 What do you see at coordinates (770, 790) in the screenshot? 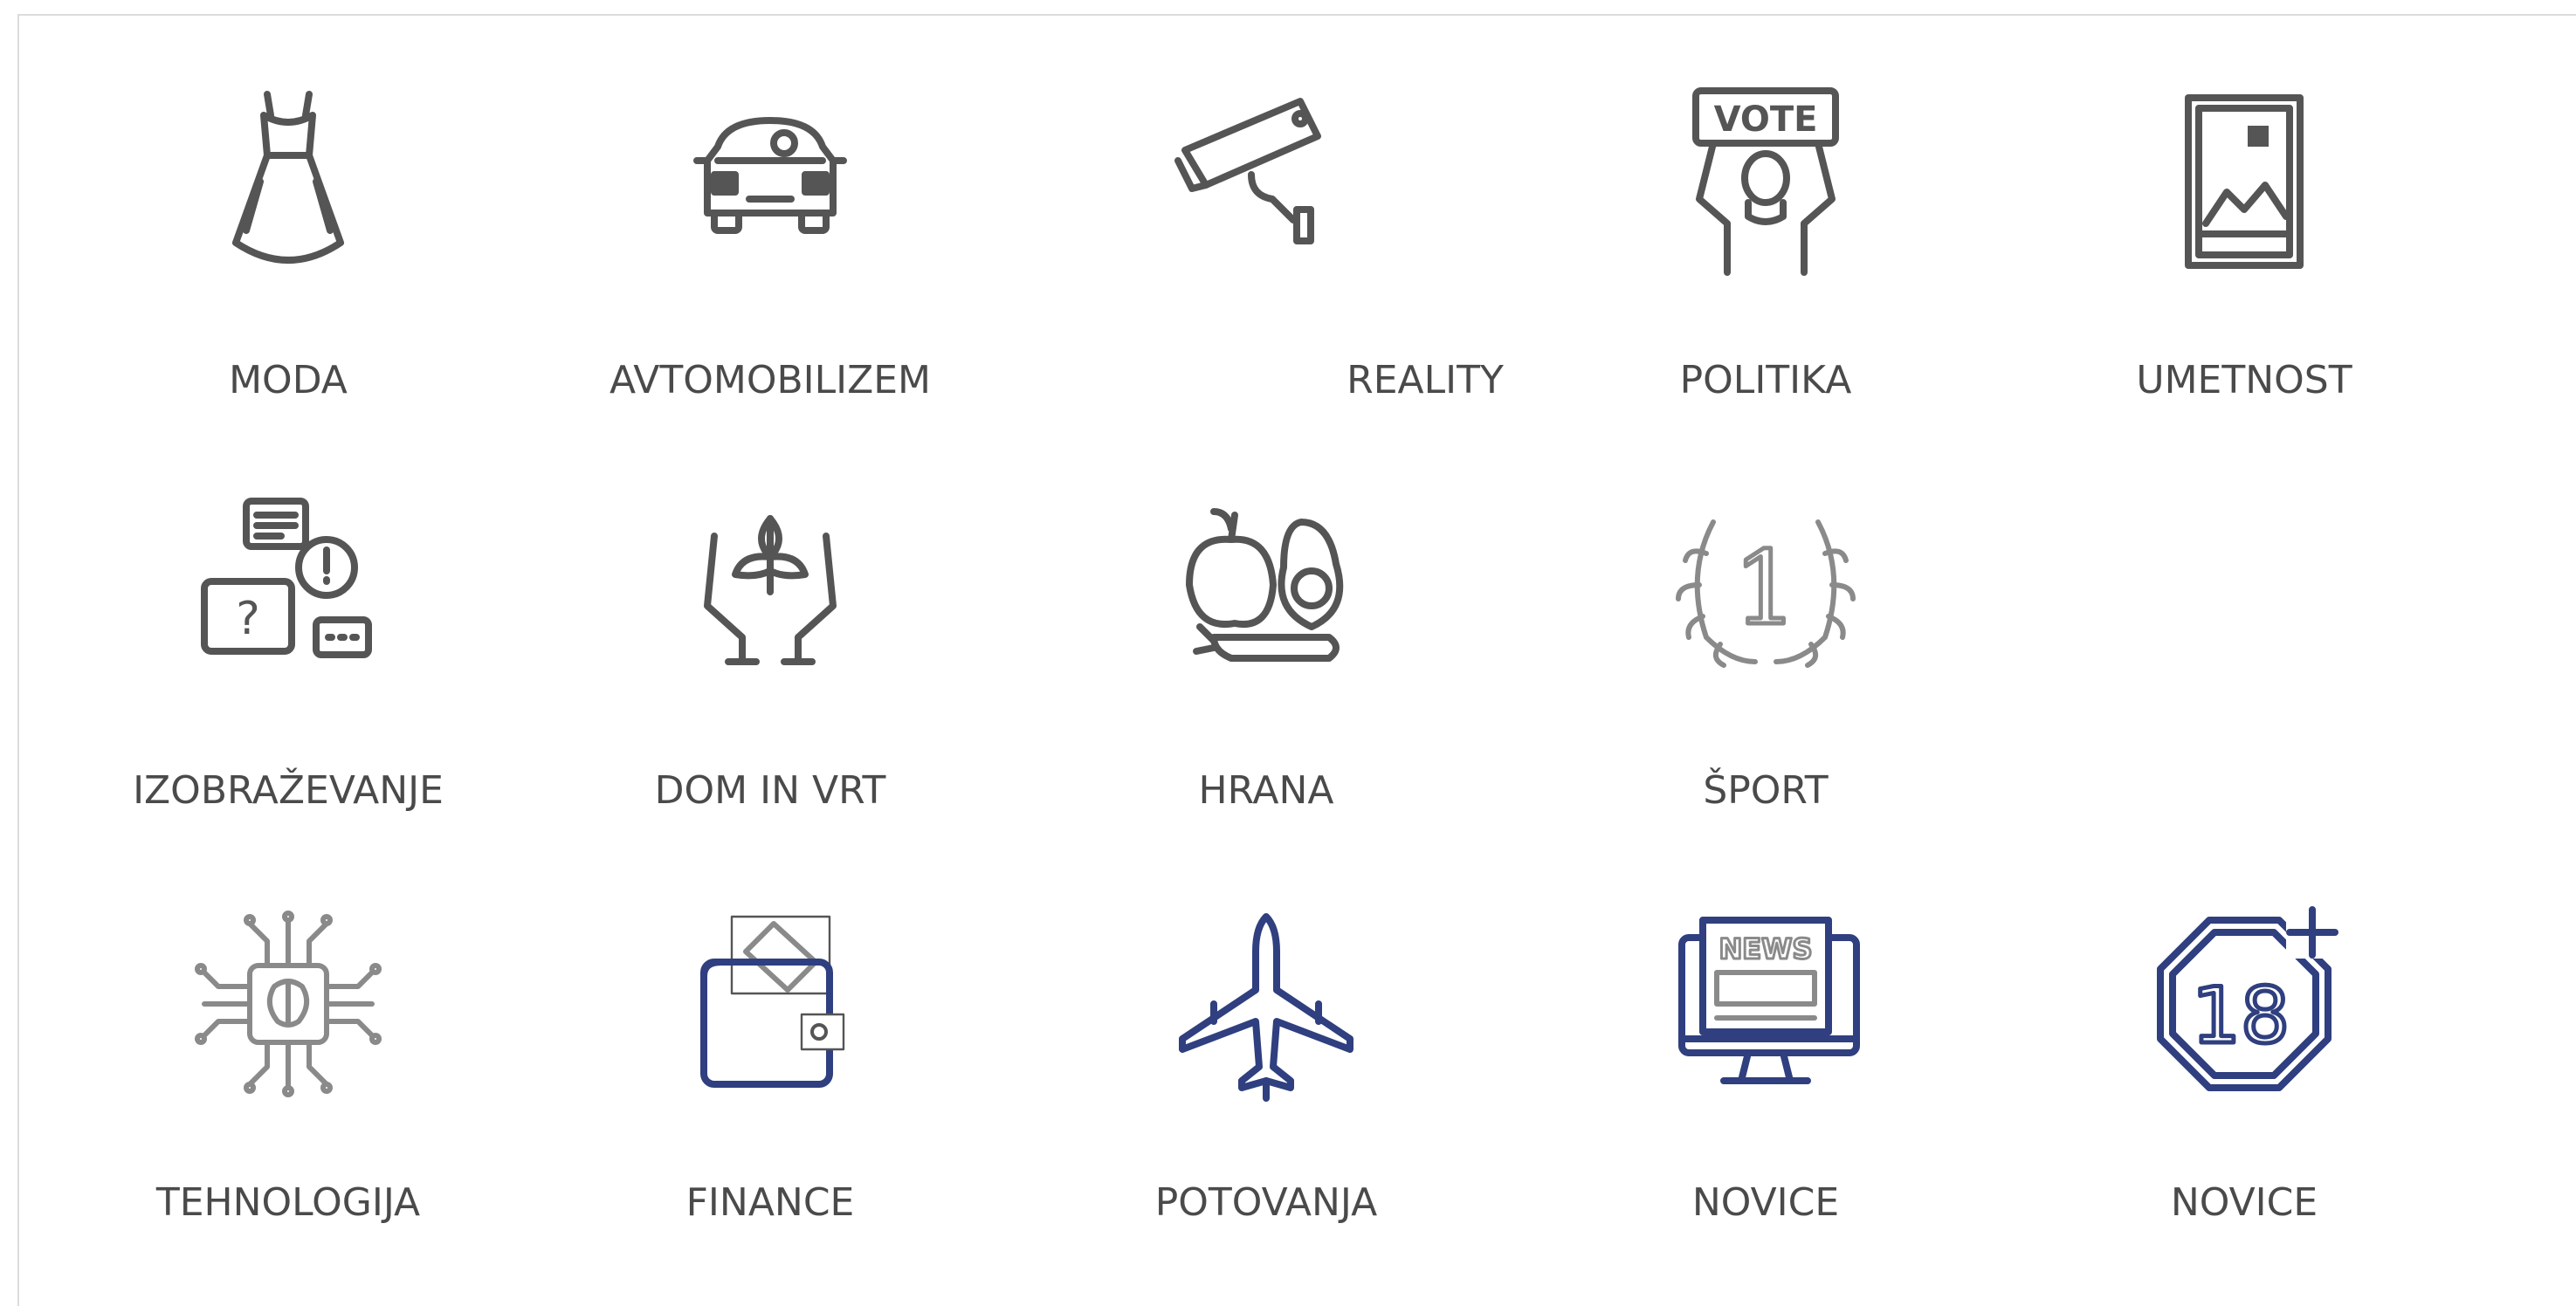
I see `category-label: DOM IN VRT` at bounding box center [770, 790].